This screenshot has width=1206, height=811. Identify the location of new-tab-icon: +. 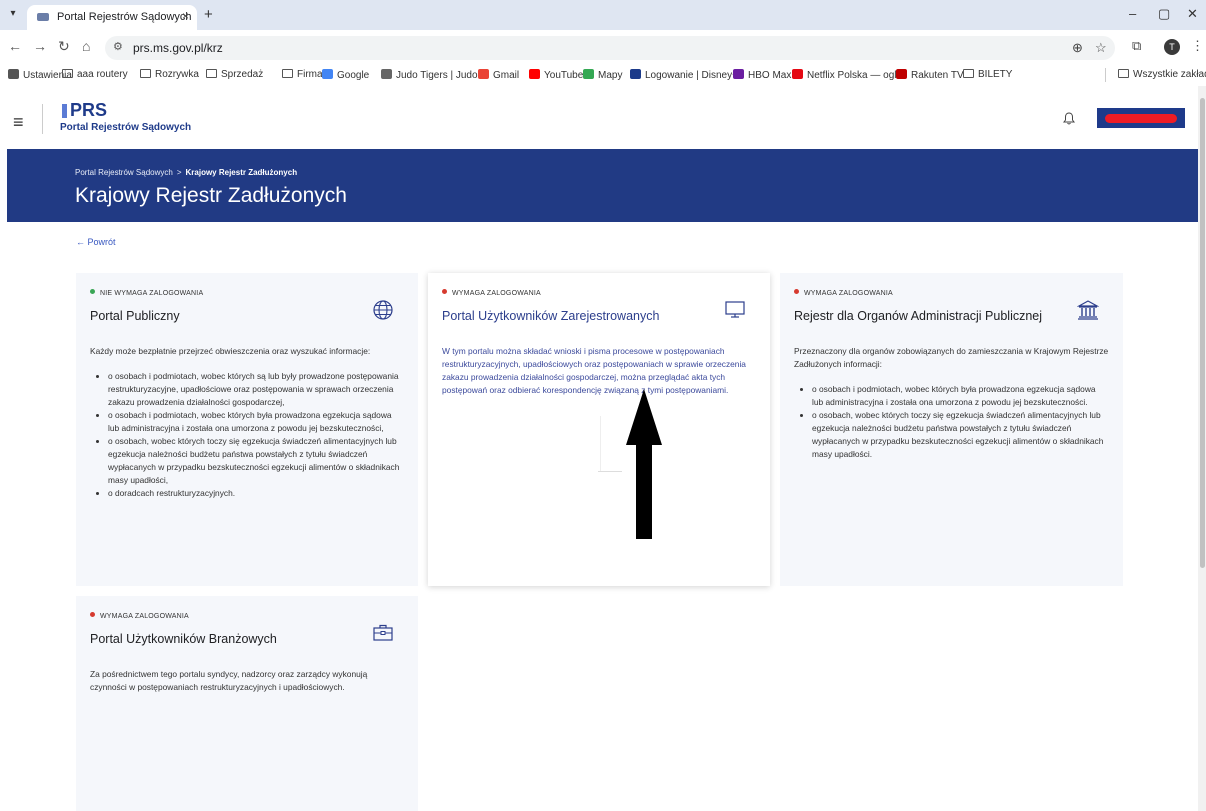
(208, 14).